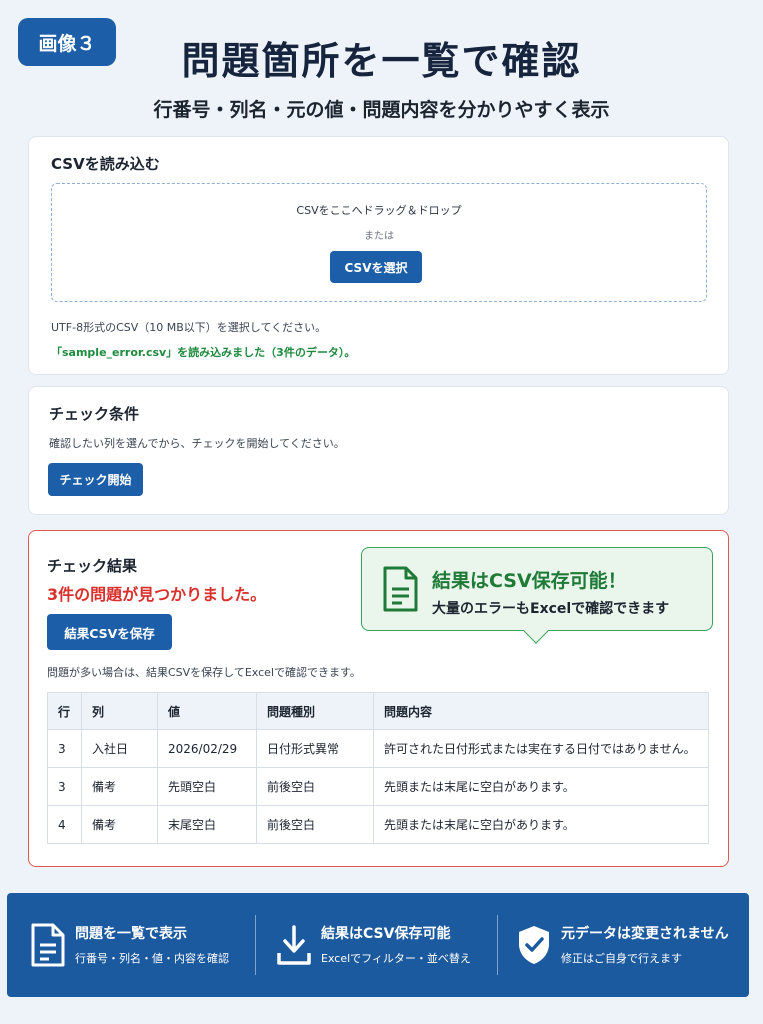  I want to click on table-row: 3 備考 先頭空白 前後空白 先頭または末尾に空白があります。, so click(378, 786).